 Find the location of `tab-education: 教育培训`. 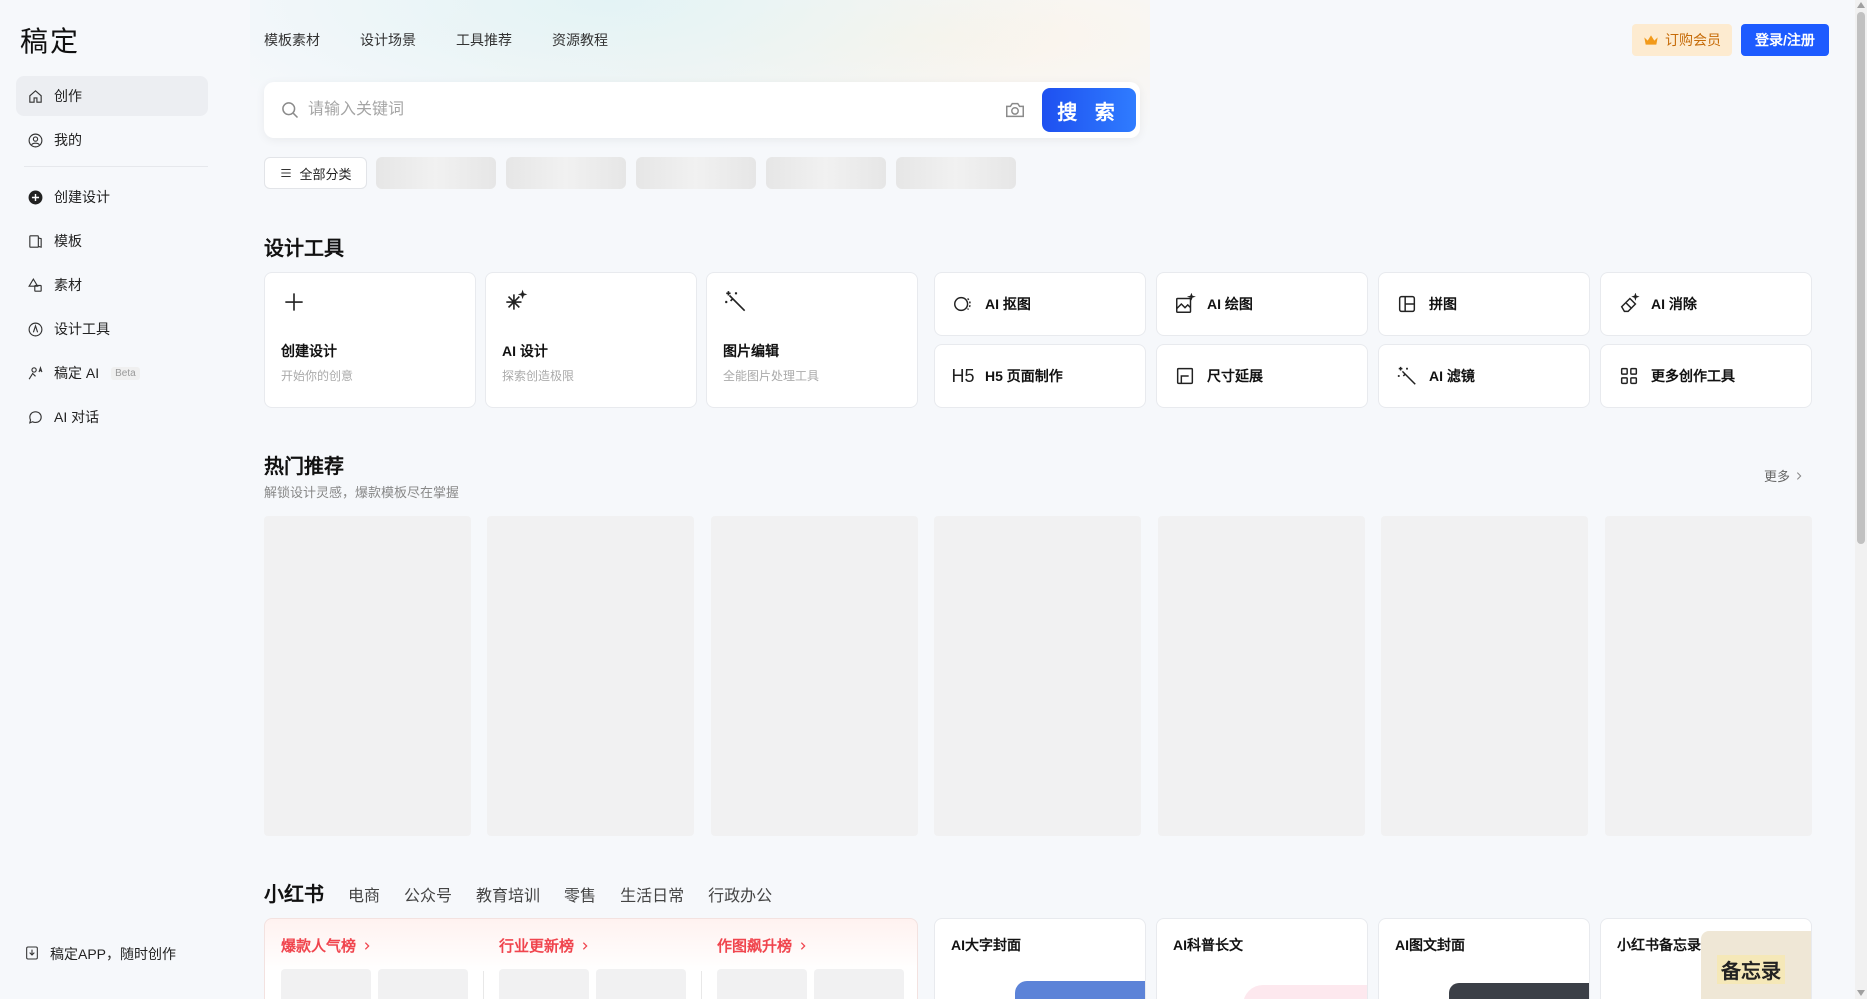

tab-education: 教育培训 is located at coordinates (508, 894).